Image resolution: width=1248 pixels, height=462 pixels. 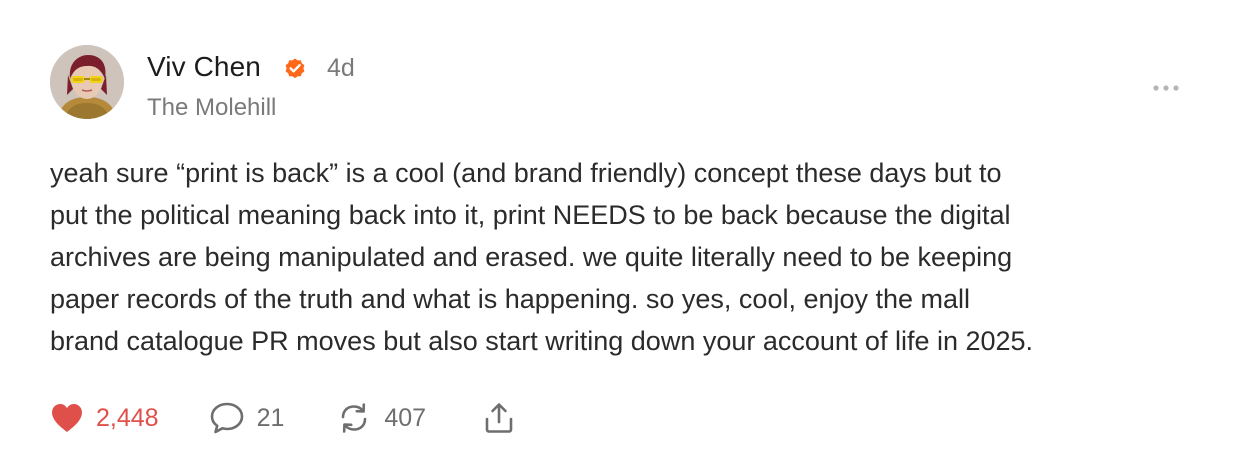 I want to click on like-button: 2,448, so click(x=104, y=418).